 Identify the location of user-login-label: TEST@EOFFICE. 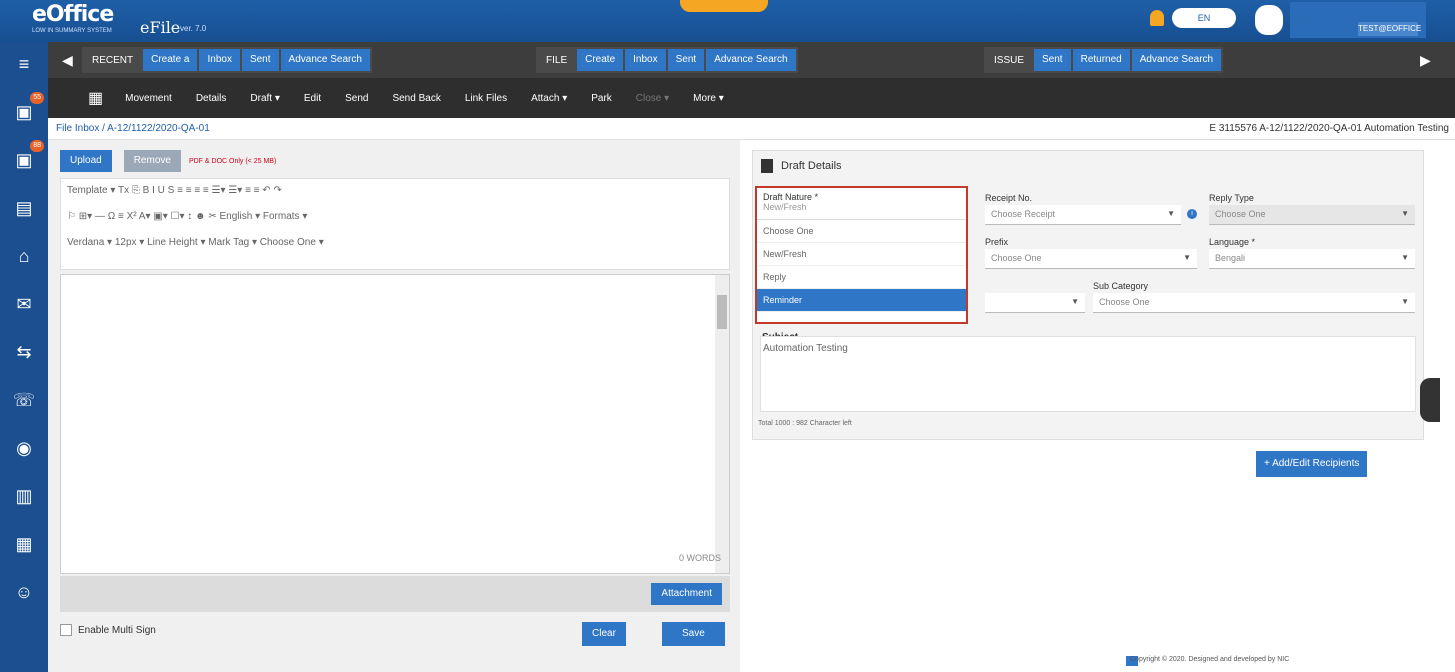
(1389, 29).